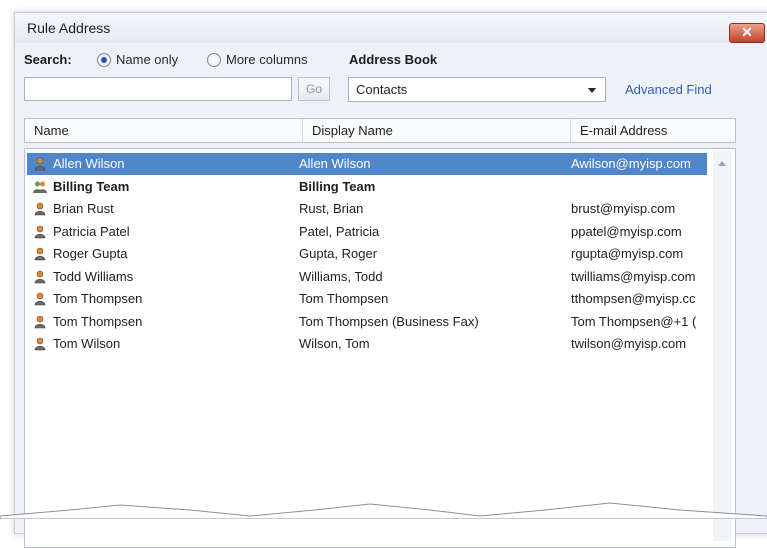  I want to click on row-email: brust@myisp.com, so click(623, 208).